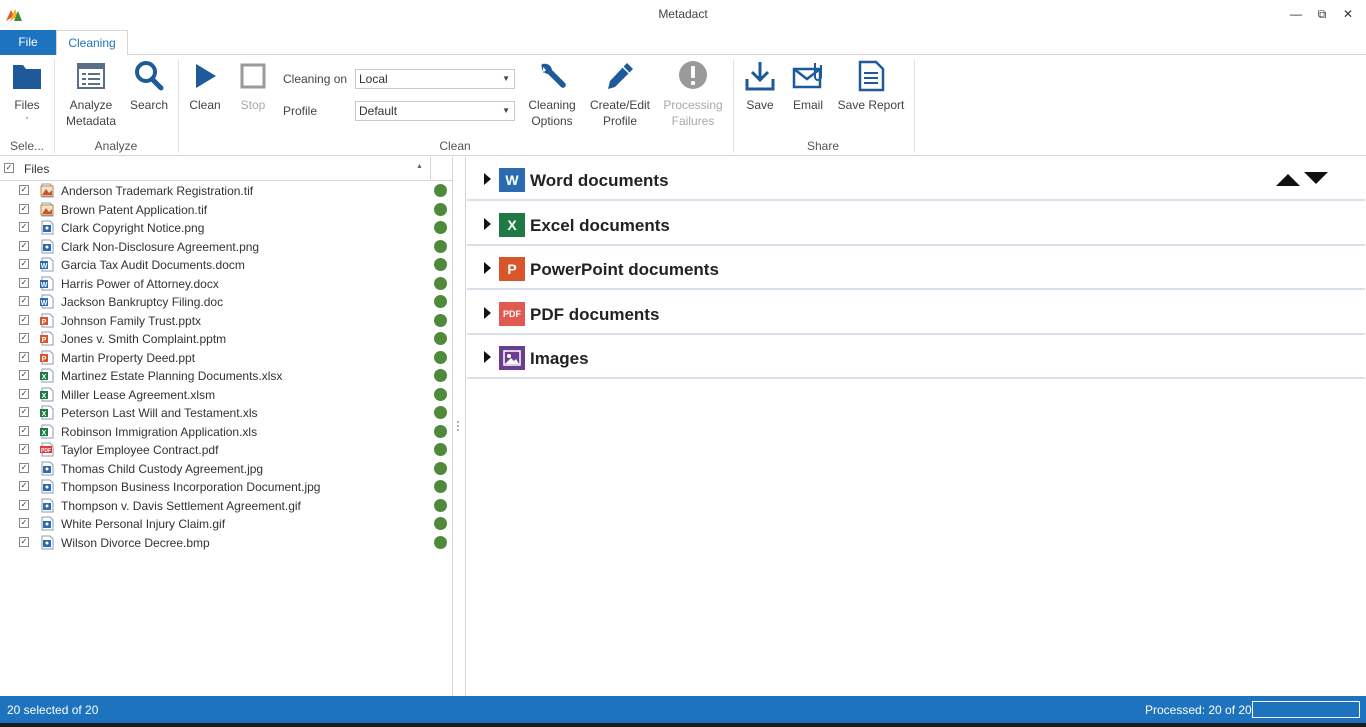  I want to click on restore-button: ⧉, so click(1322, 14).